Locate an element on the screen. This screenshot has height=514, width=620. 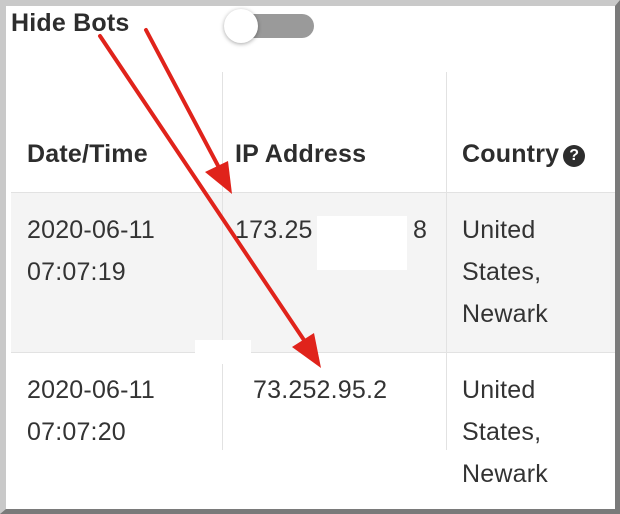
annotation-arrow-line is located at coordinates (185, 103).